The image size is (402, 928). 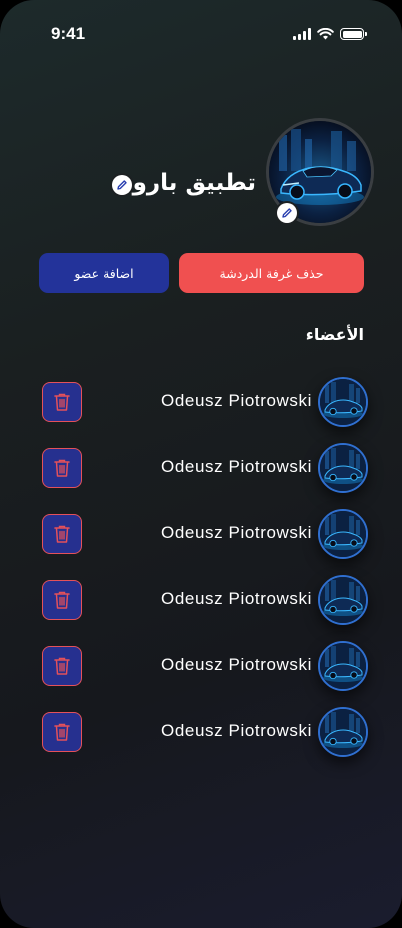 What do you see at coordinates (325, 34) in the screenshot?
I see `wifi-icon` at bounding box center [325, 34].